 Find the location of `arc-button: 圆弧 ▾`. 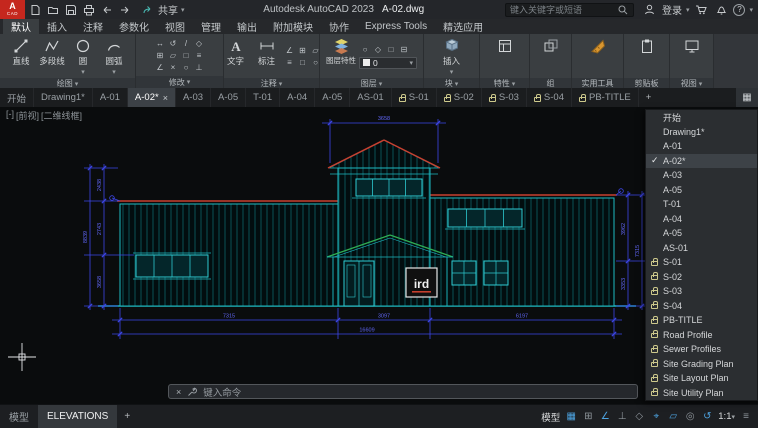

arc-button: 圆弧 ▾ is located at coordinates (114, 56).